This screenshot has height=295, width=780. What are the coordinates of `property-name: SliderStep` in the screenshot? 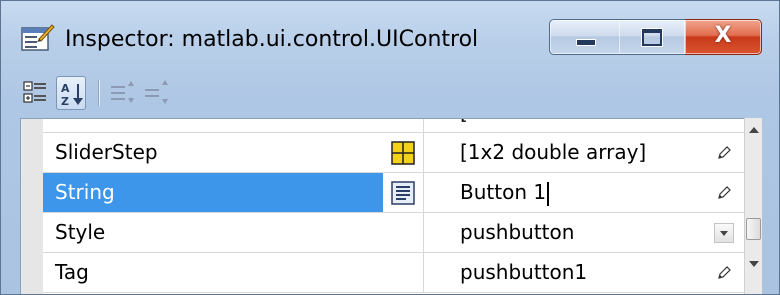 It's located at (106, 152).